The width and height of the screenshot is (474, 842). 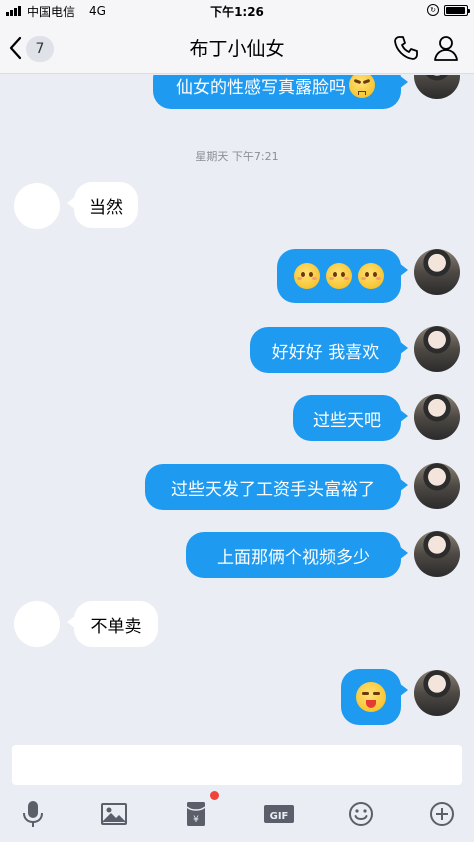 I want to click on microphone-icon, so click(x=33, y=814).